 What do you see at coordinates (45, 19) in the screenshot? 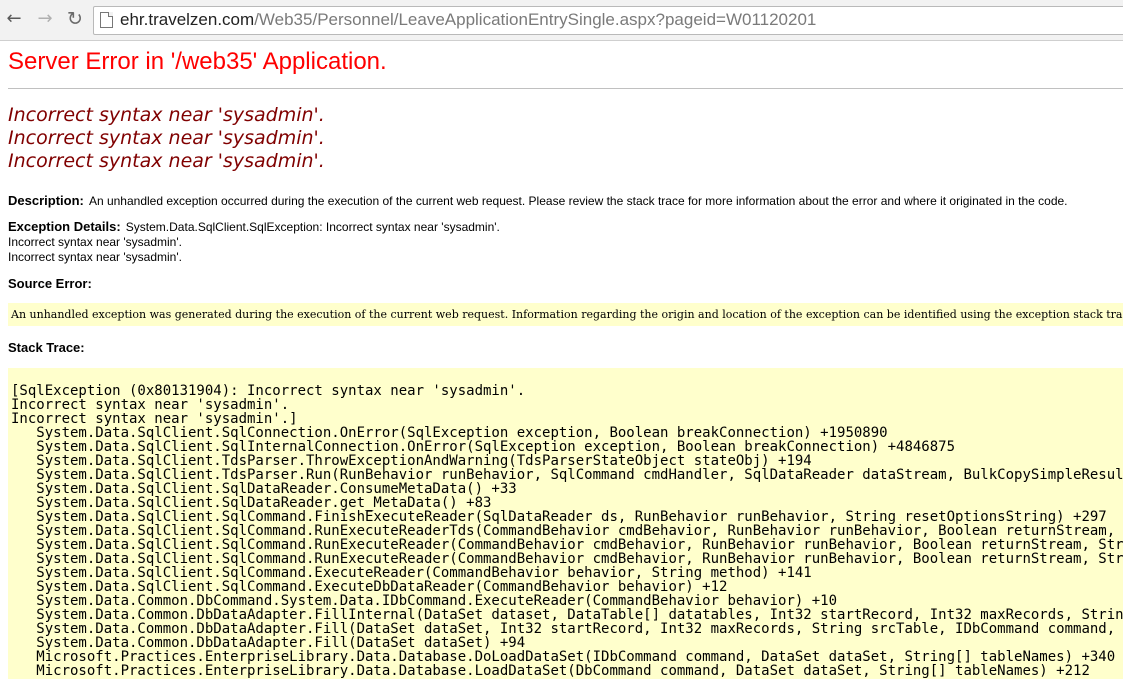
I see `forward-arrow-icon: →` at bounding box center [45, 19].